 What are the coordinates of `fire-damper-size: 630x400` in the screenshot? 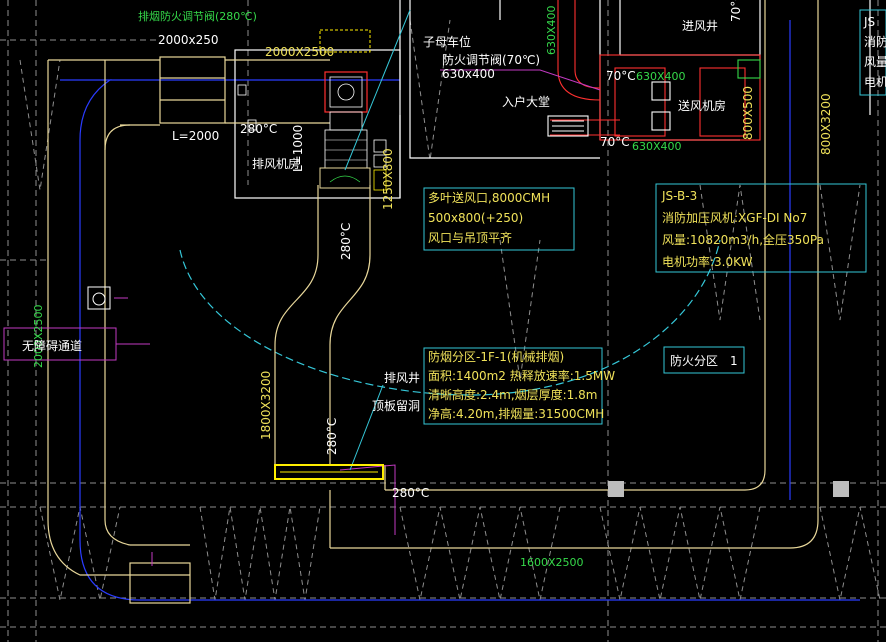 It's located at (468, 74).